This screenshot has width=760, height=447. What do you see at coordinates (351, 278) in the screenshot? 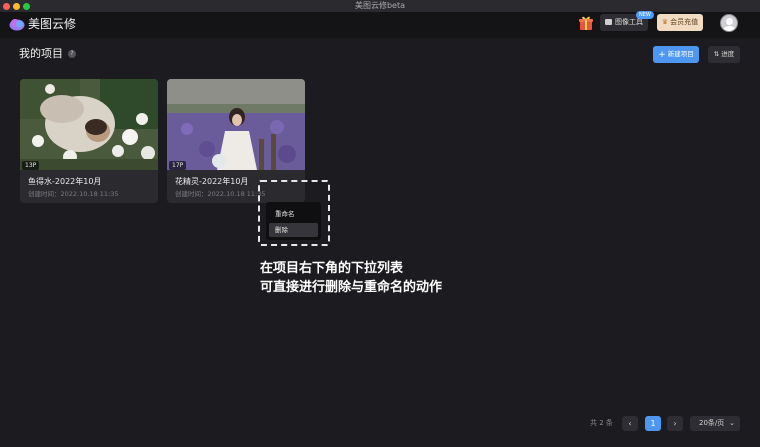
I see `tutorial-annotation: 在项目右下角的下拉列表 可直接进行删除与重命名的动作` at bounding box center [351, 278].